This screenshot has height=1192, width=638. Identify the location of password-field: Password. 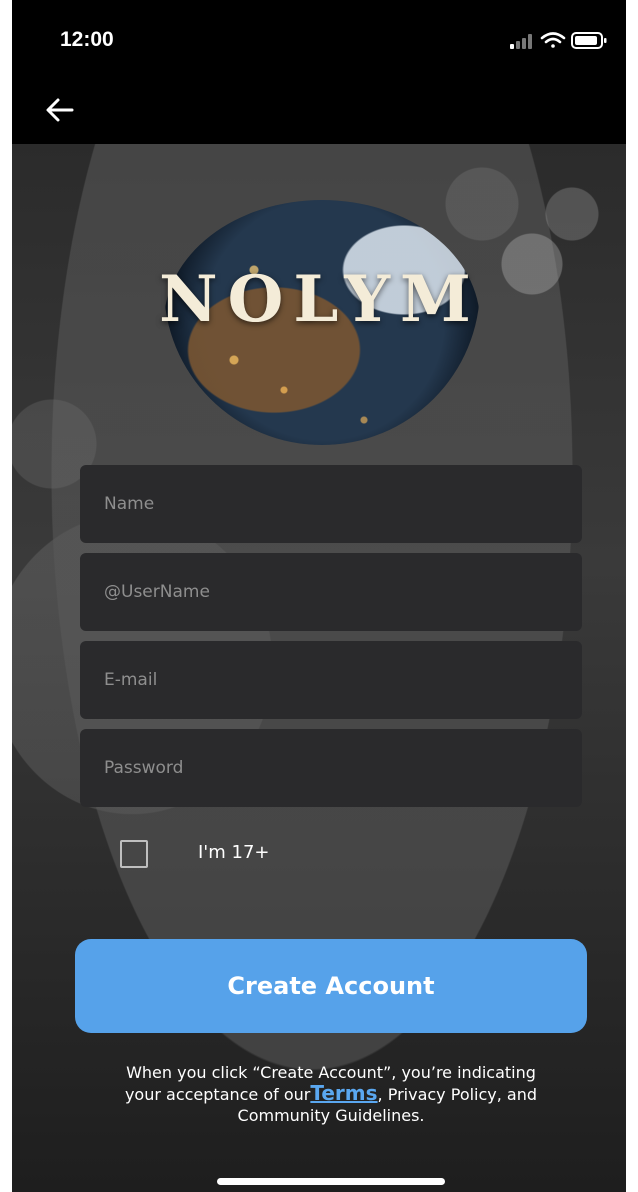
(331, 768).